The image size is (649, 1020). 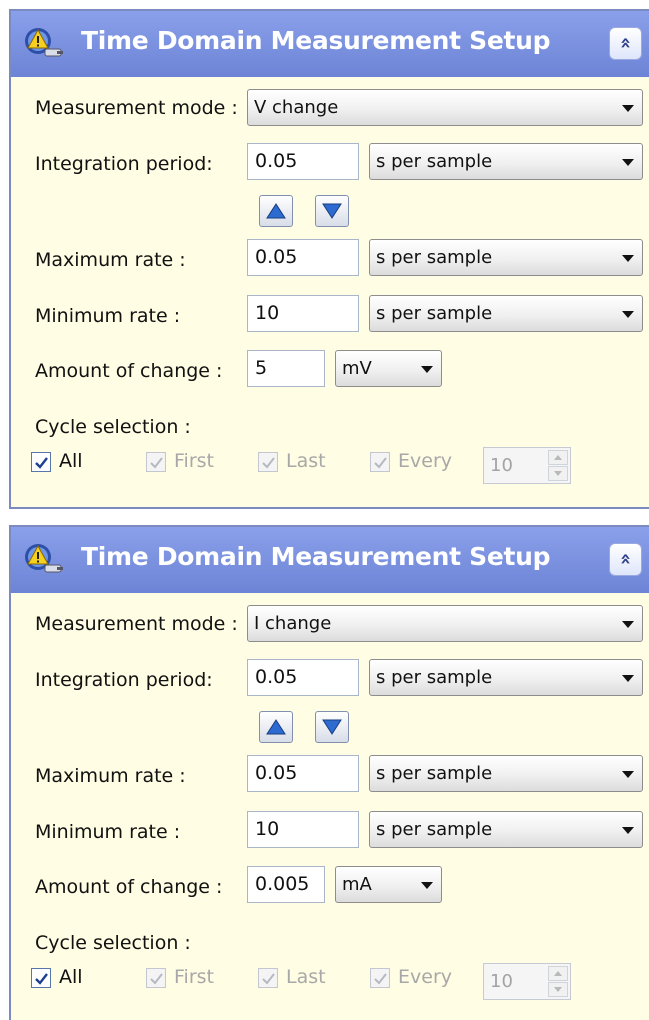 I want to click on amount-of-change-input: 0.005, so click(x=286, y=884).